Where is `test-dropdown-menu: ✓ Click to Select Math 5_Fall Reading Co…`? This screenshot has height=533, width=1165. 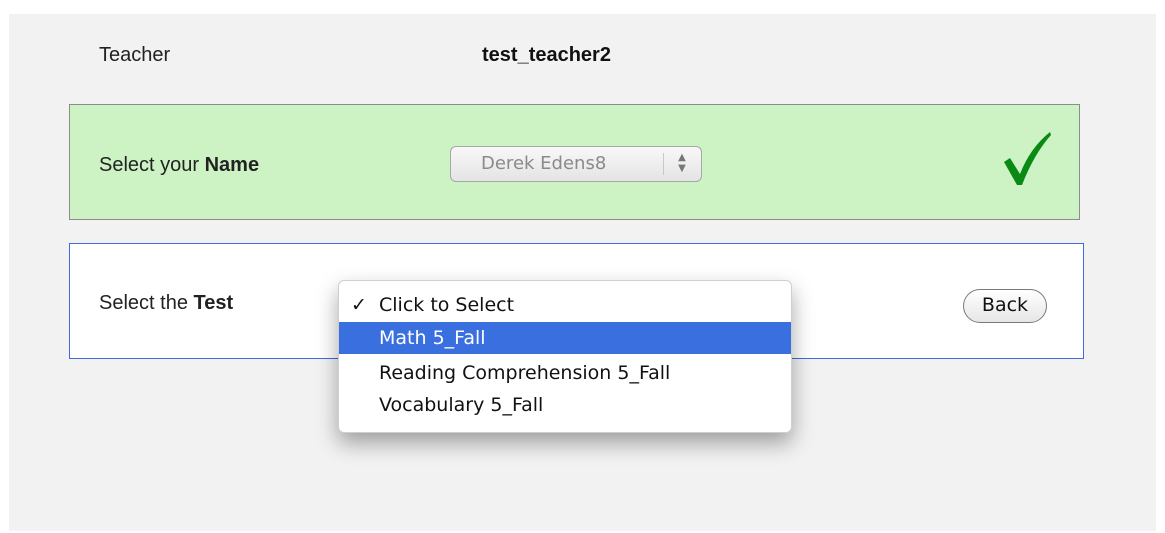 test-dropdown-menu: ✓ Click to Select Math 5_Fall Reading Co… is located at coordinates (565, 356).